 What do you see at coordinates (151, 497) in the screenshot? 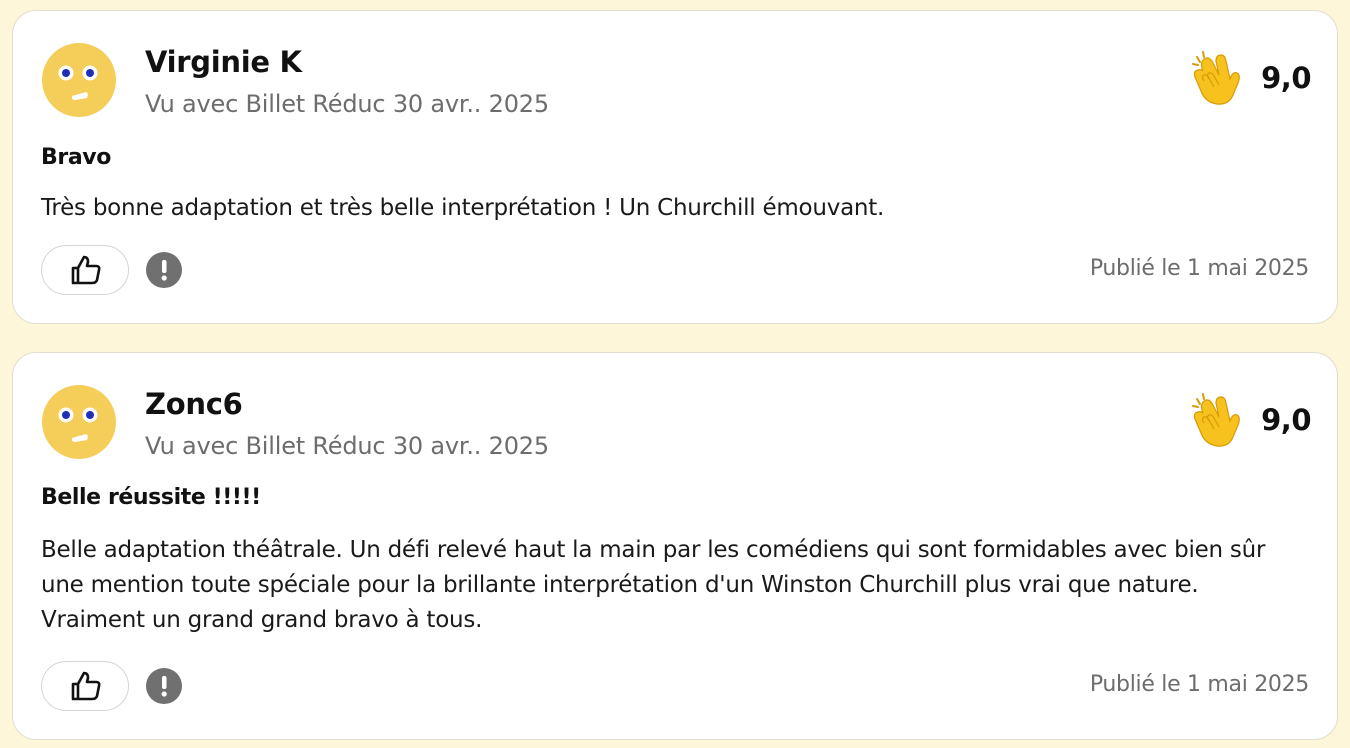
I see `review-title: Belle réussite !!!!!` at bounding box center [151, 497].